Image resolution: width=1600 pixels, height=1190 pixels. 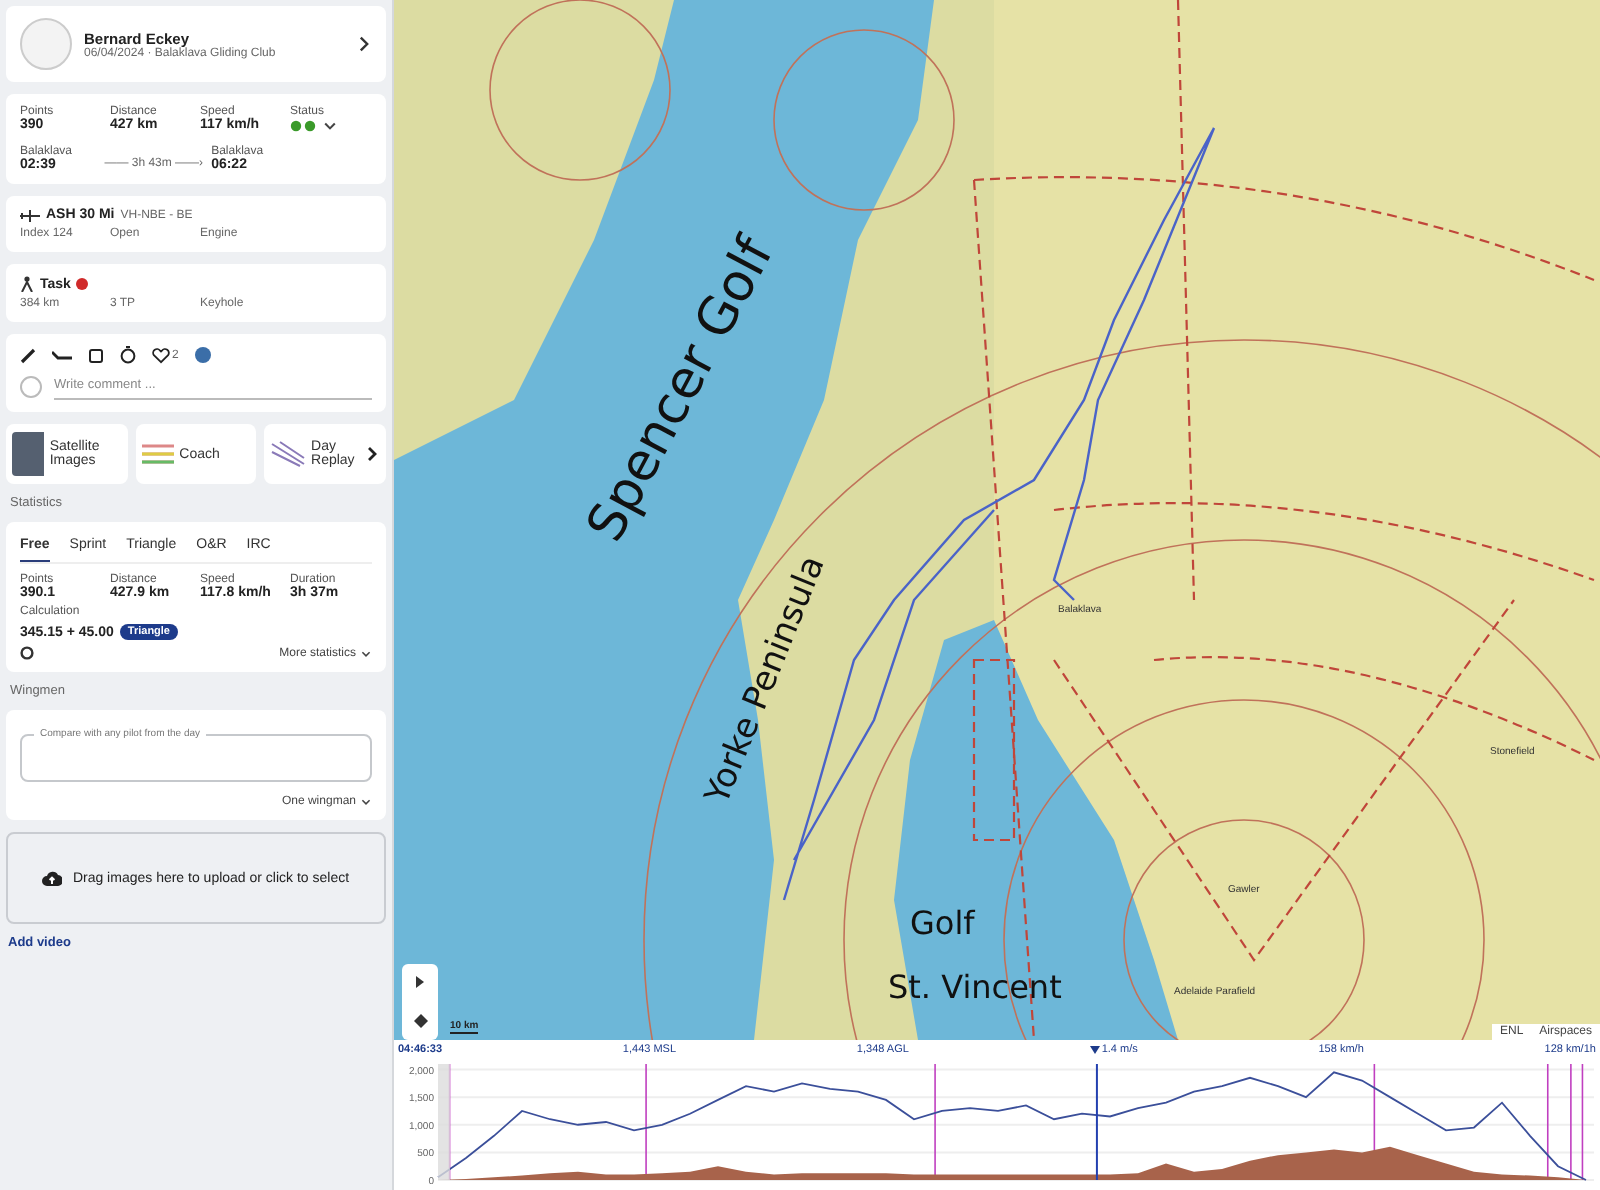 What do you see at coordinates (28, 454) in the screenshot?
I see `photo-placeholder` at bounding box center [28, 454].